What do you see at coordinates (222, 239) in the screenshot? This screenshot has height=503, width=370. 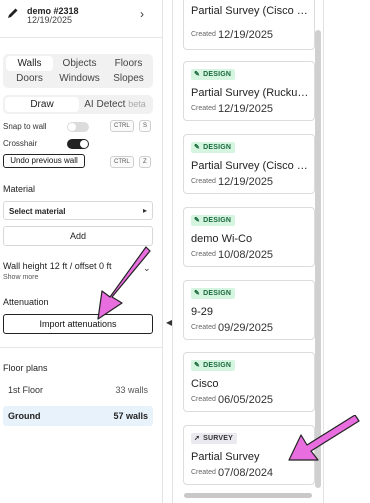 I see `plan-name: demo Wi-Co` at bounding box center [222, 239].